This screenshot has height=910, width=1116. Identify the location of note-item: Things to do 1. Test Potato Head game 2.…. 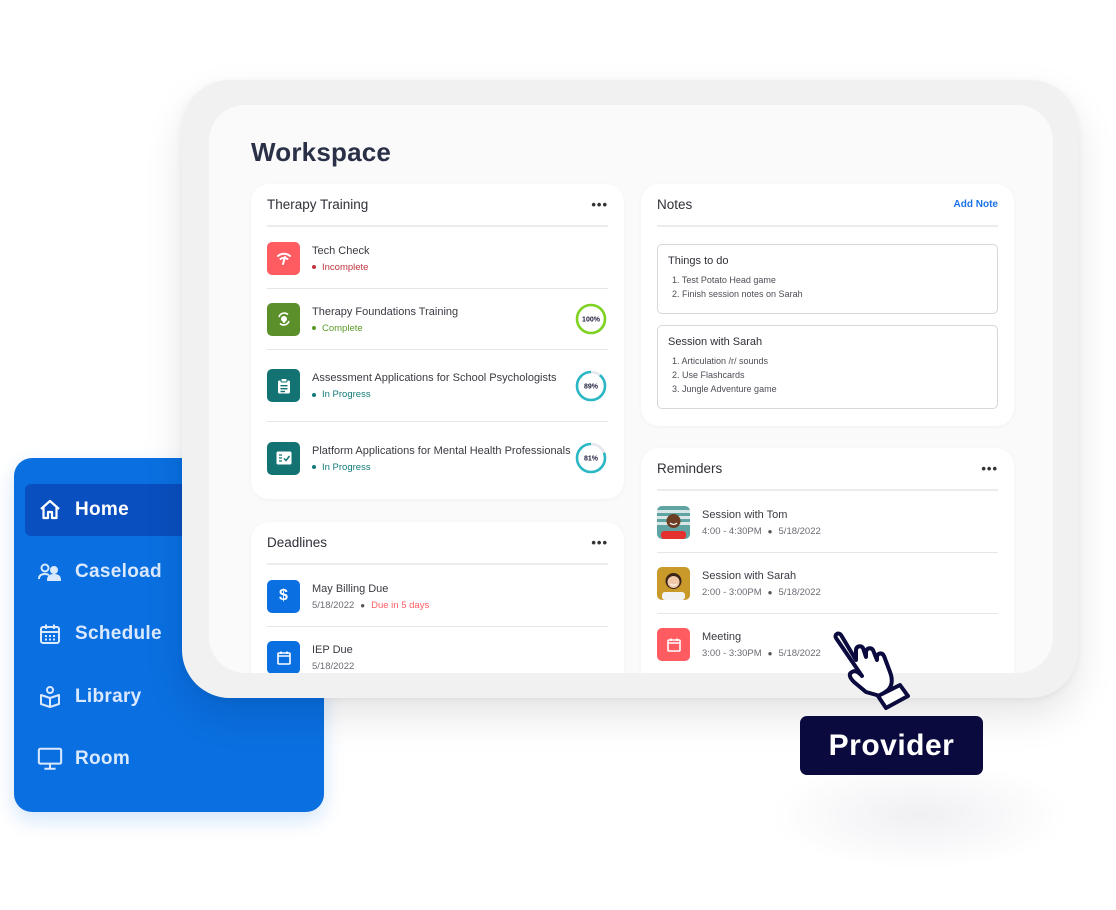
(827, 279).